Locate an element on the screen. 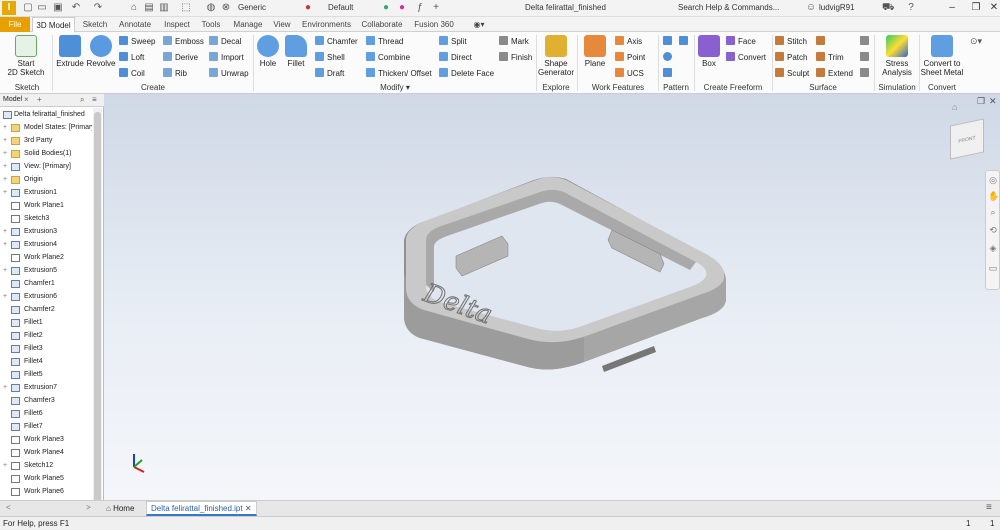  combine-button: Combine is located at coordinates (388, 57).